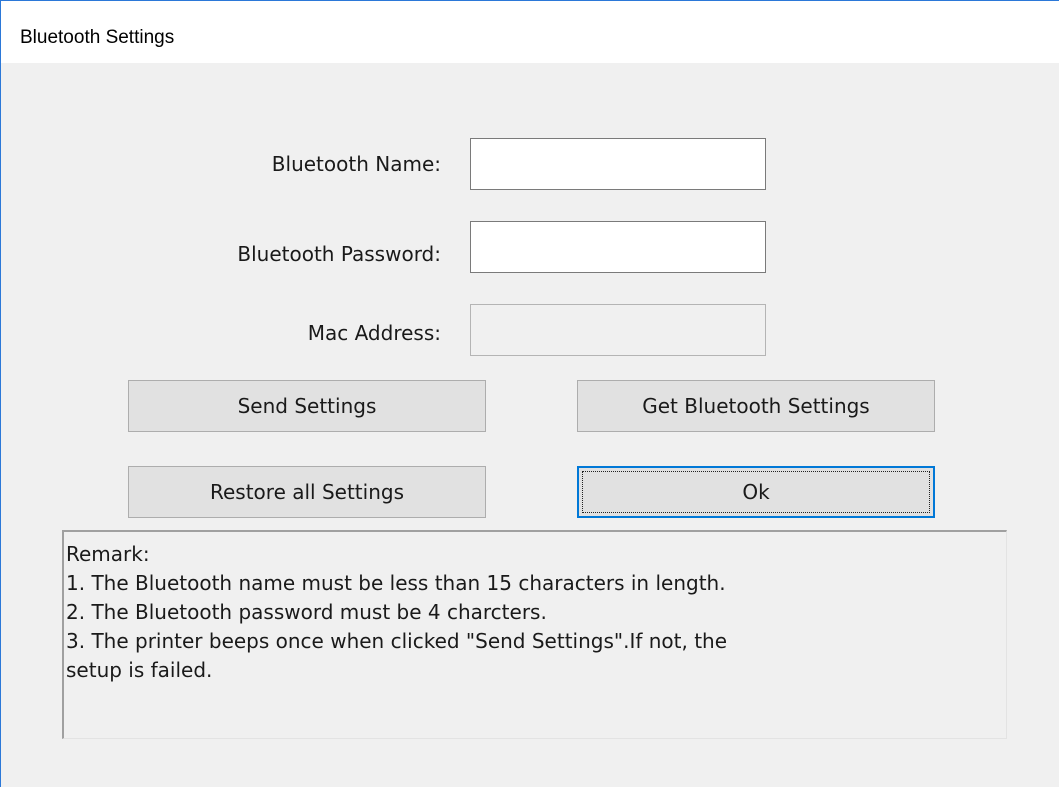 This screenshot has width=1059, height=787. What do you see at coordinates (756, 406) in the screenshot?
I see `get-bluetooth-settings-button: Get Bluetooth Settings` at bounding box center [756, 406].